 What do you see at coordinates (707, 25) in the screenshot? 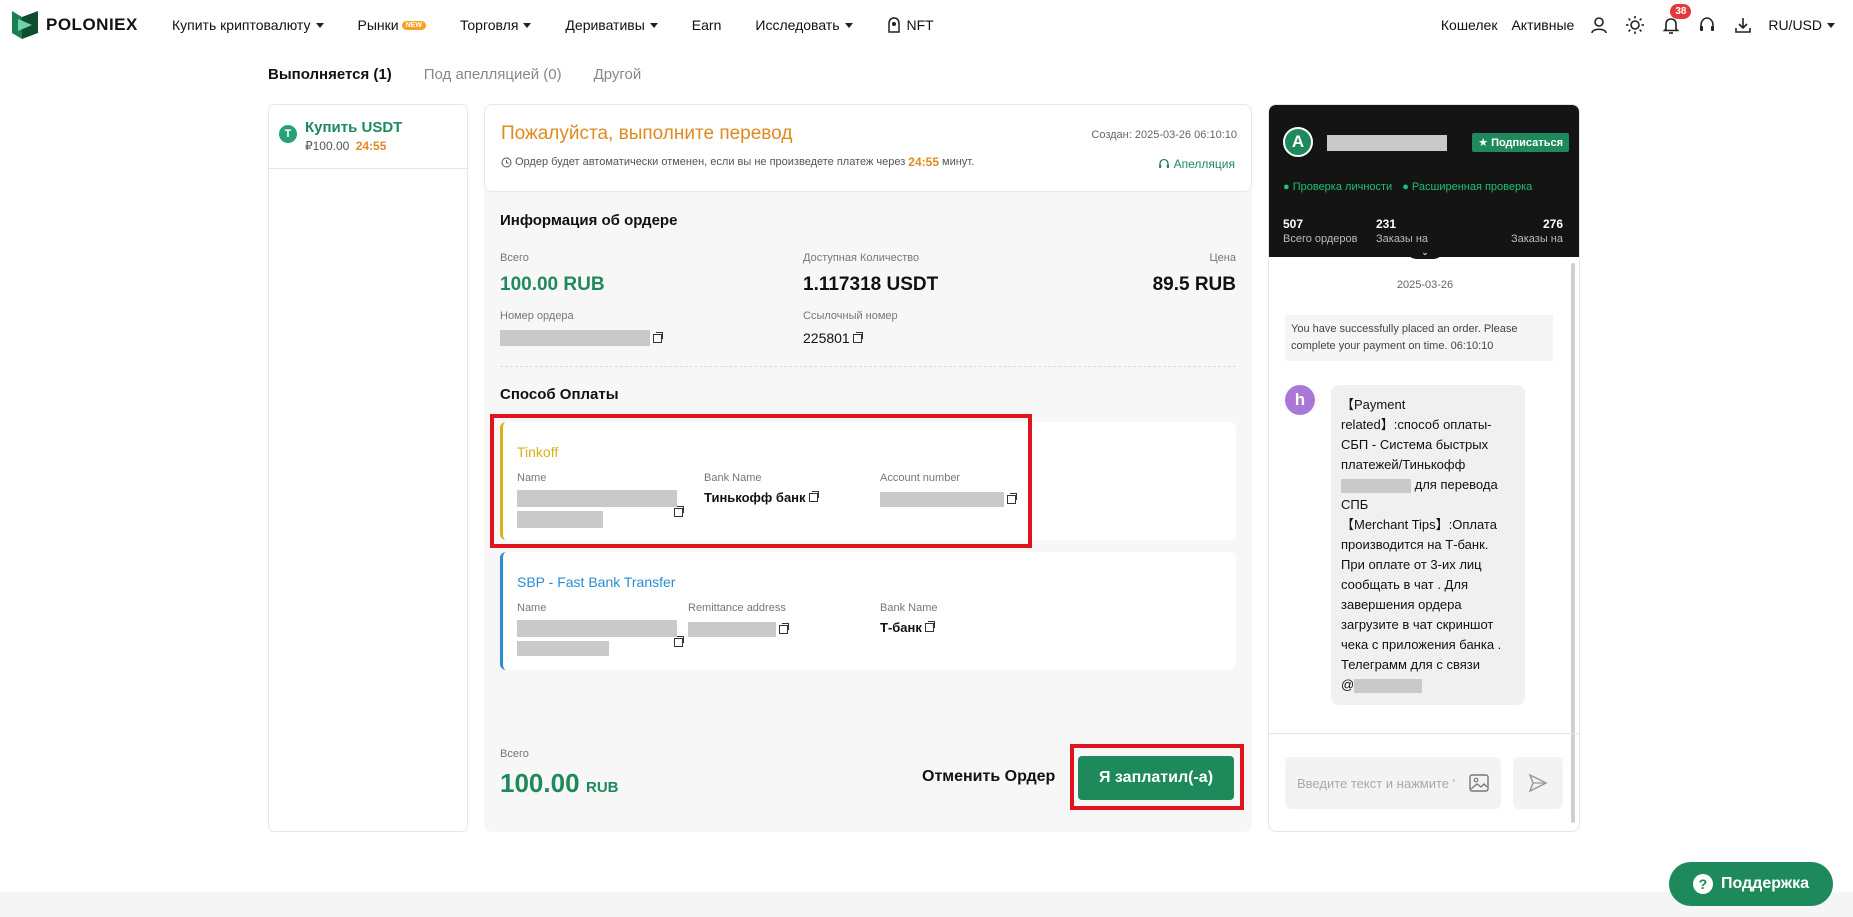
I see `nav-earn: Earn` at bounding box center [707, 25].